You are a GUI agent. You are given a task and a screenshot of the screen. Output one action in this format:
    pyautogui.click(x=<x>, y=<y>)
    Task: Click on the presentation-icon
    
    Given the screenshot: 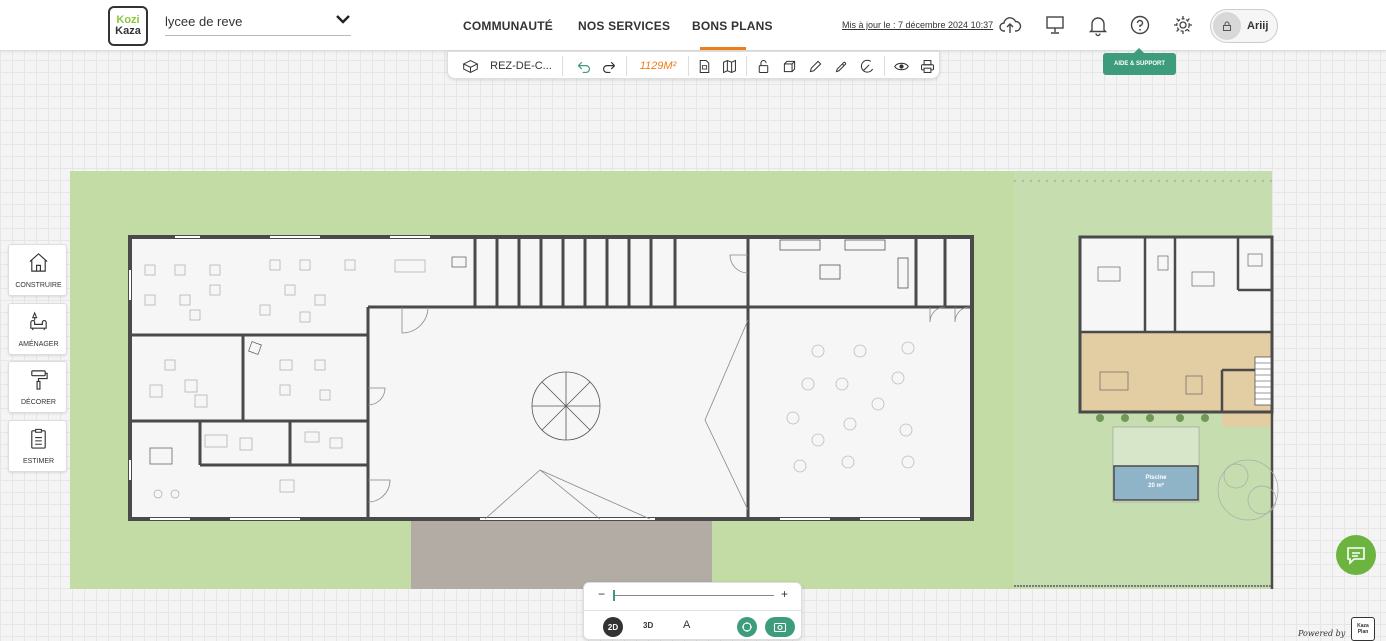 What is the action you would take?
    pyautogui.click(x=1055, y=25)
    